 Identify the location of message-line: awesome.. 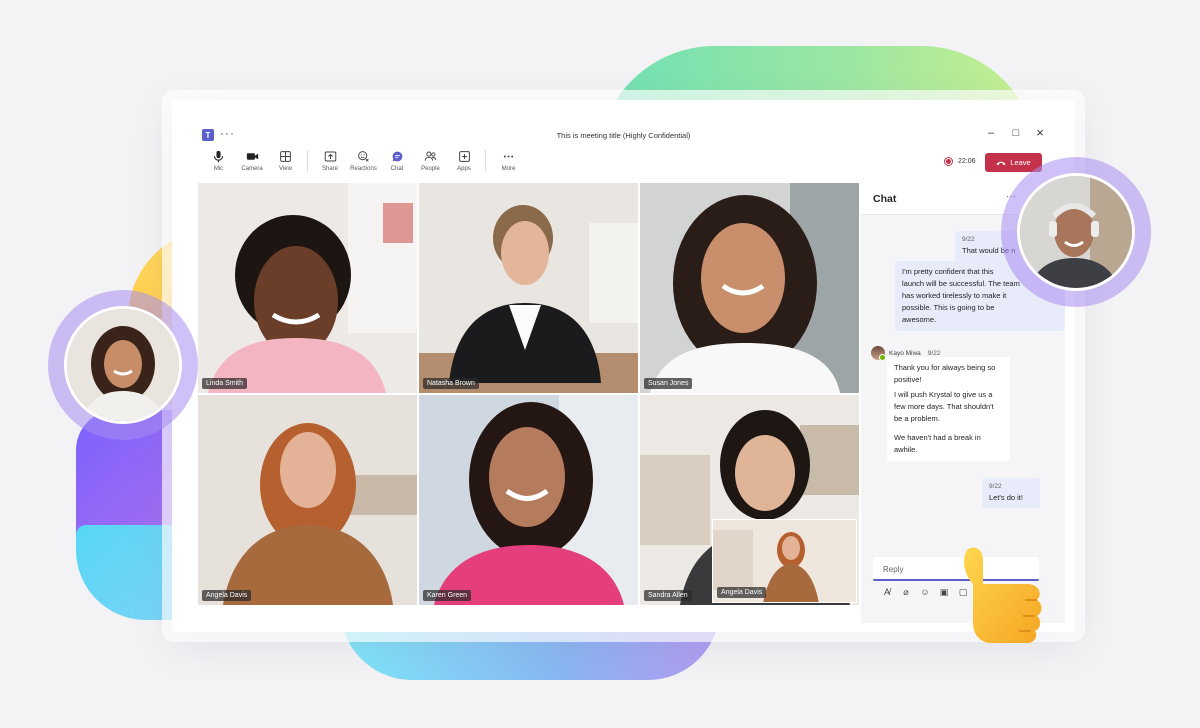
(919, 319).